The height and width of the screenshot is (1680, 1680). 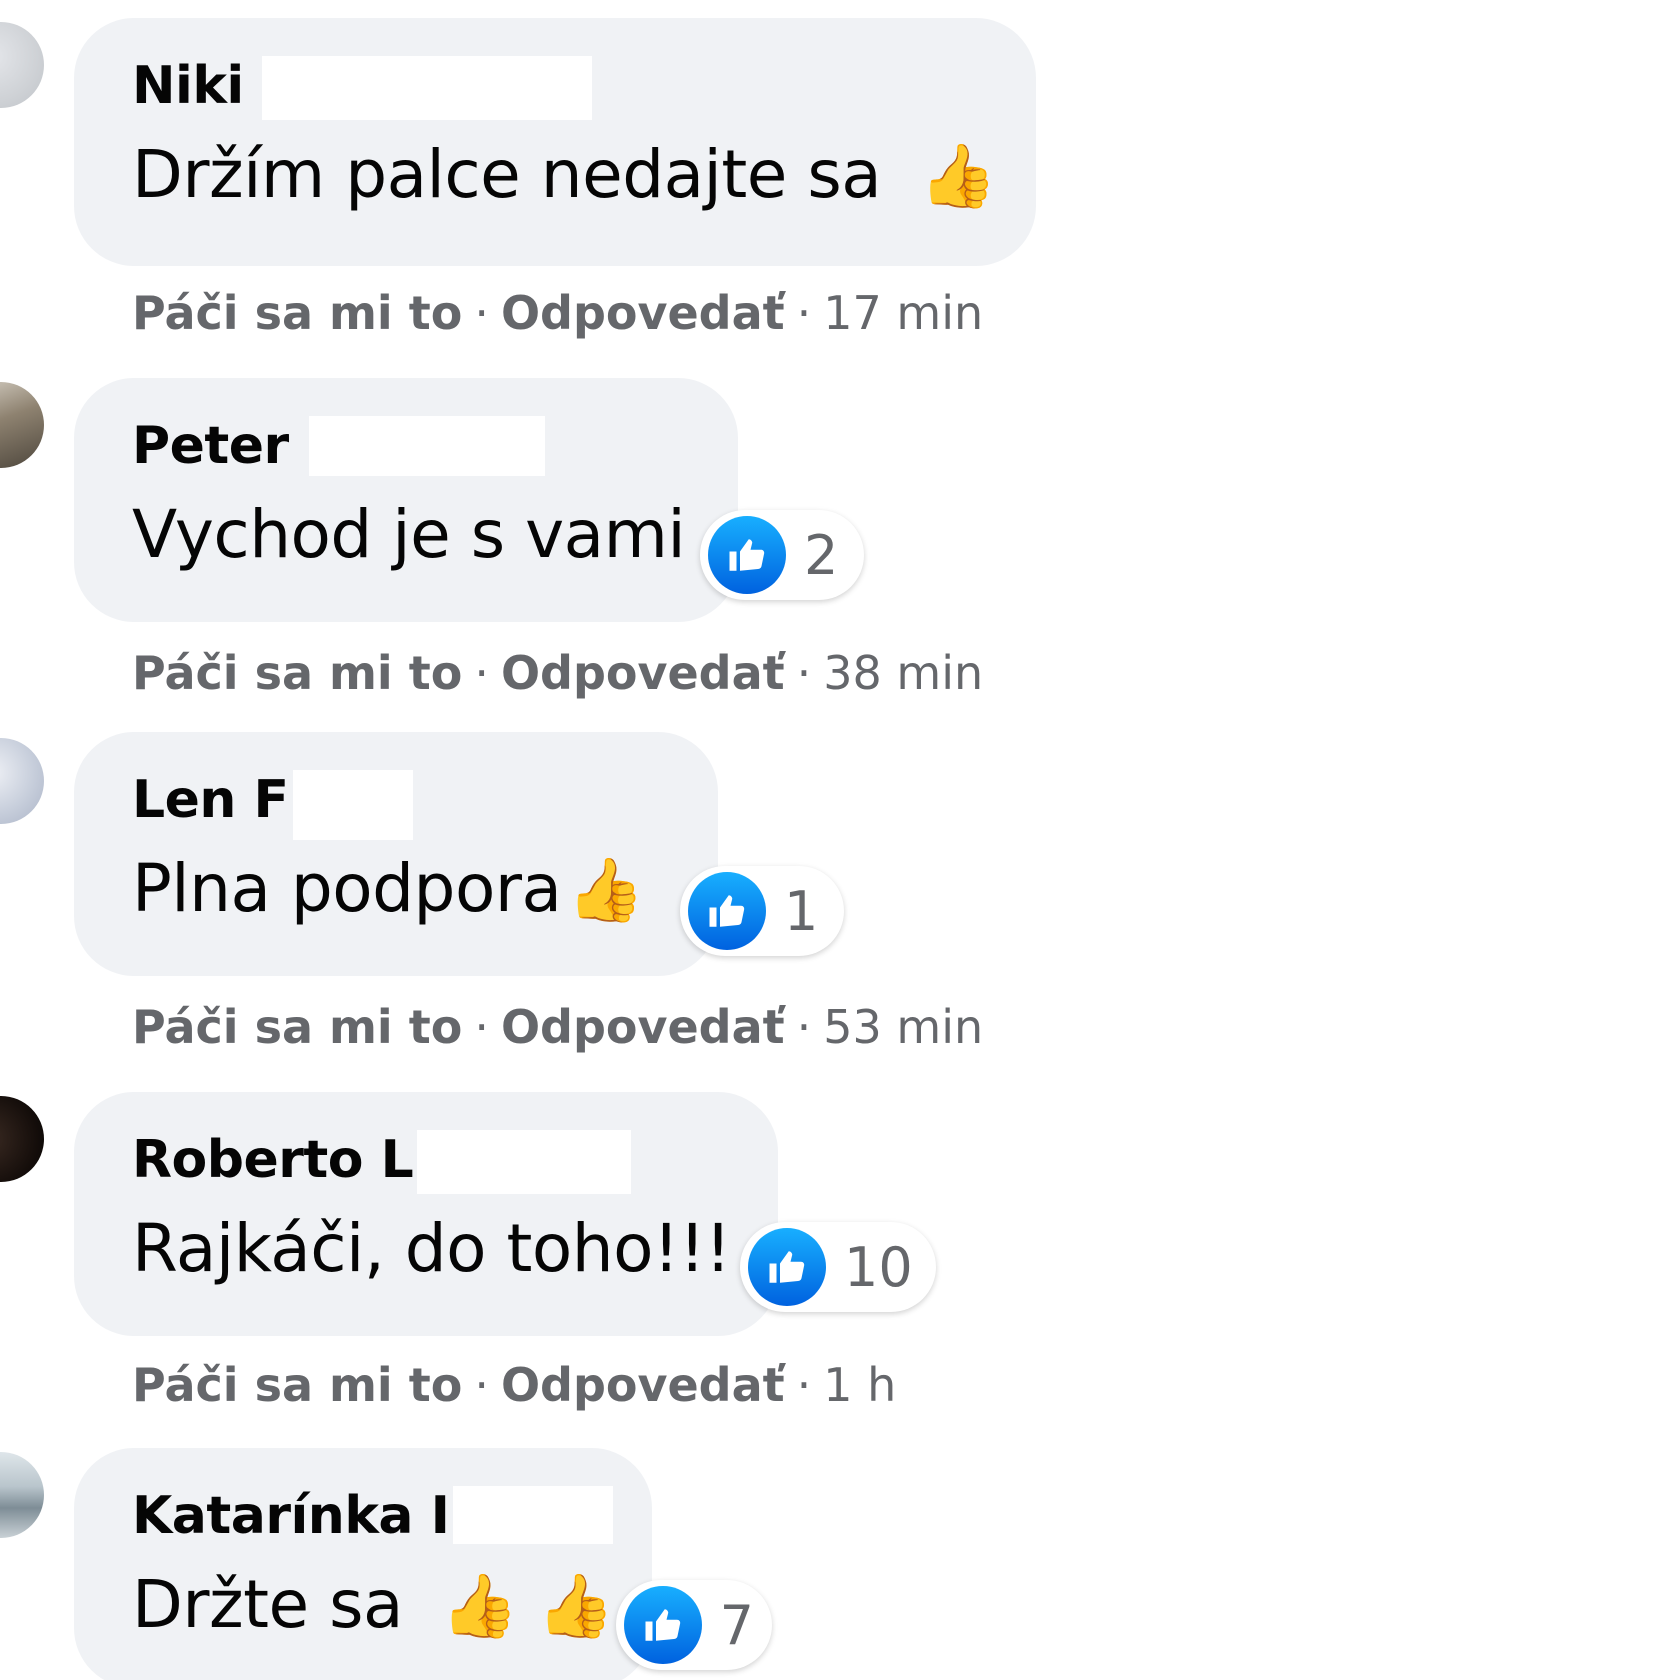 What do you see at coordinates (878, 1267) in the screenshot?
I see `reaction-count: 10` at bounding box center [878, 1267].